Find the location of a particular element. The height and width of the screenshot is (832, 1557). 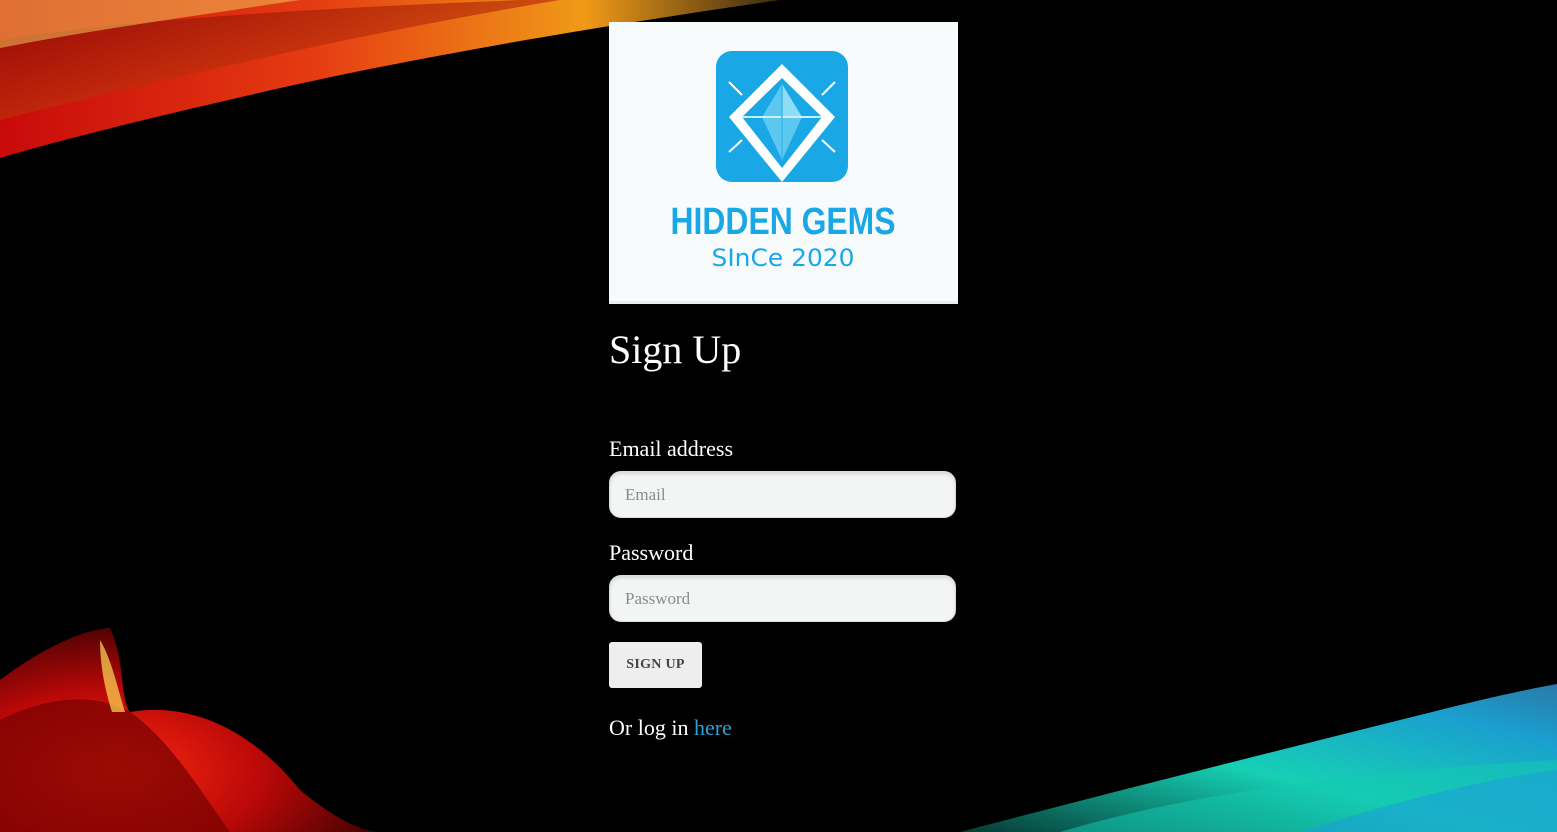

email-label: Email address is located at coordinates (671, 448).